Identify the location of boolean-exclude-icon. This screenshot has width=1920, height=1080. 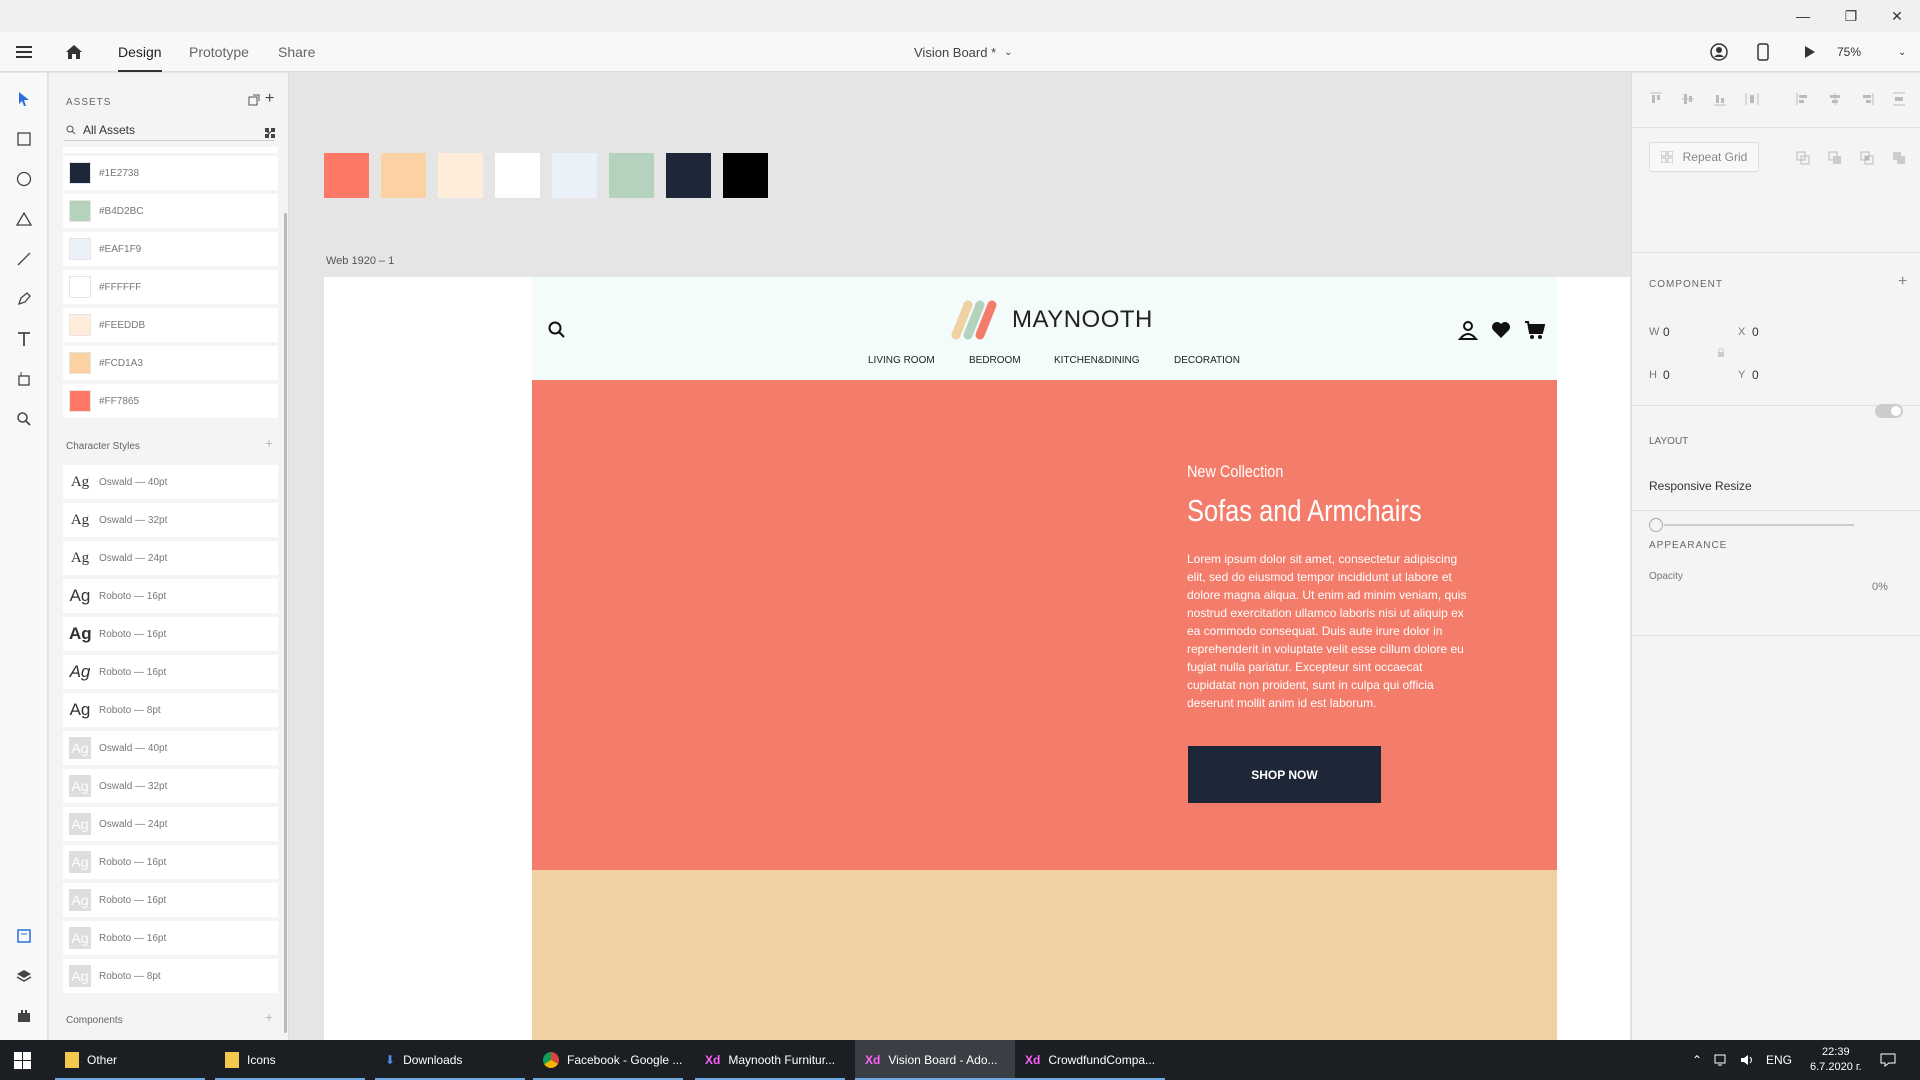
(1899, 158).